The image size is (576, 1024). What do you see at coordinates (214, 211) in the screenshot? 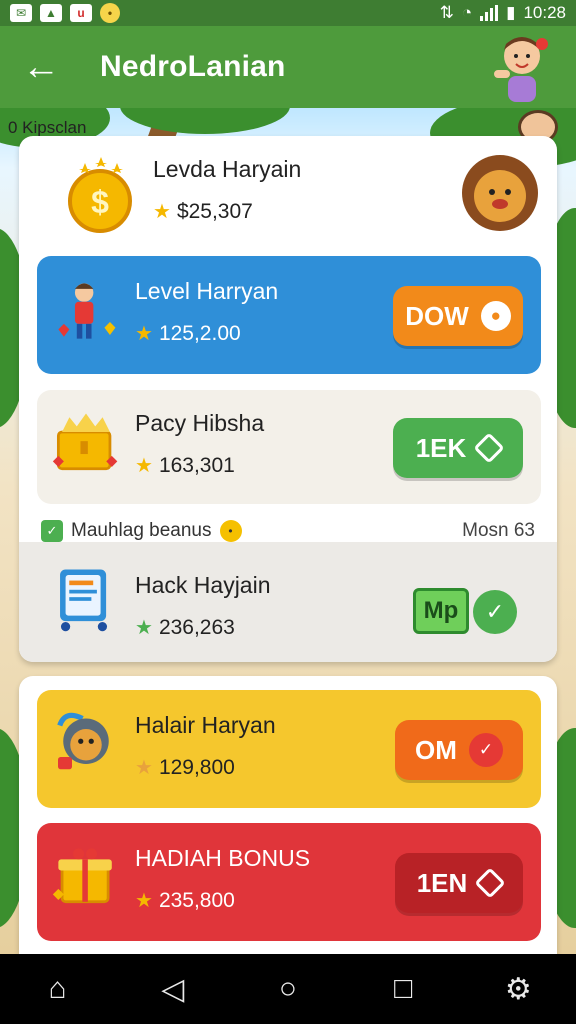
I see `row-value: $25,307` at bounding box center [214, 211].